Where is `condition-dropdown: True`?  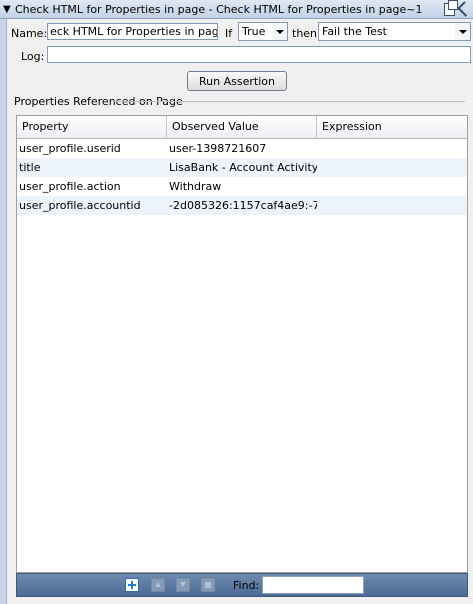 condition-dropdown: True is located at coordinates (263, 31).